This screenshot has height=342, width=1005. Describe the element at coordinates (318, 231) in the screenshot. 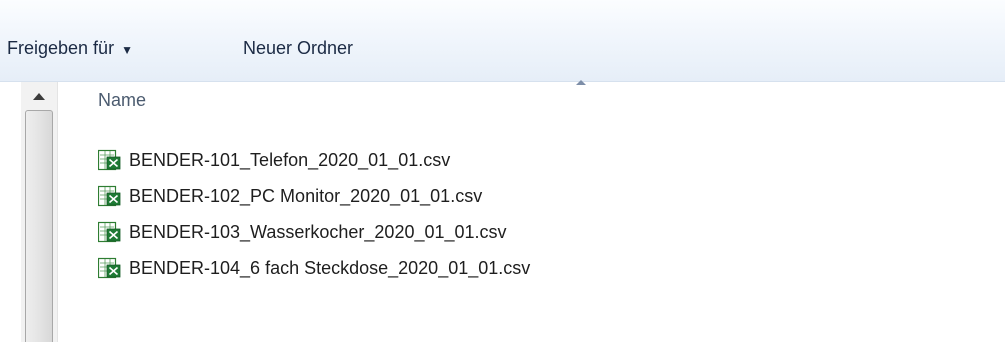

I see `file-name: BENDER-103_Wasserkocher_2020_01_01.csv` at that location.